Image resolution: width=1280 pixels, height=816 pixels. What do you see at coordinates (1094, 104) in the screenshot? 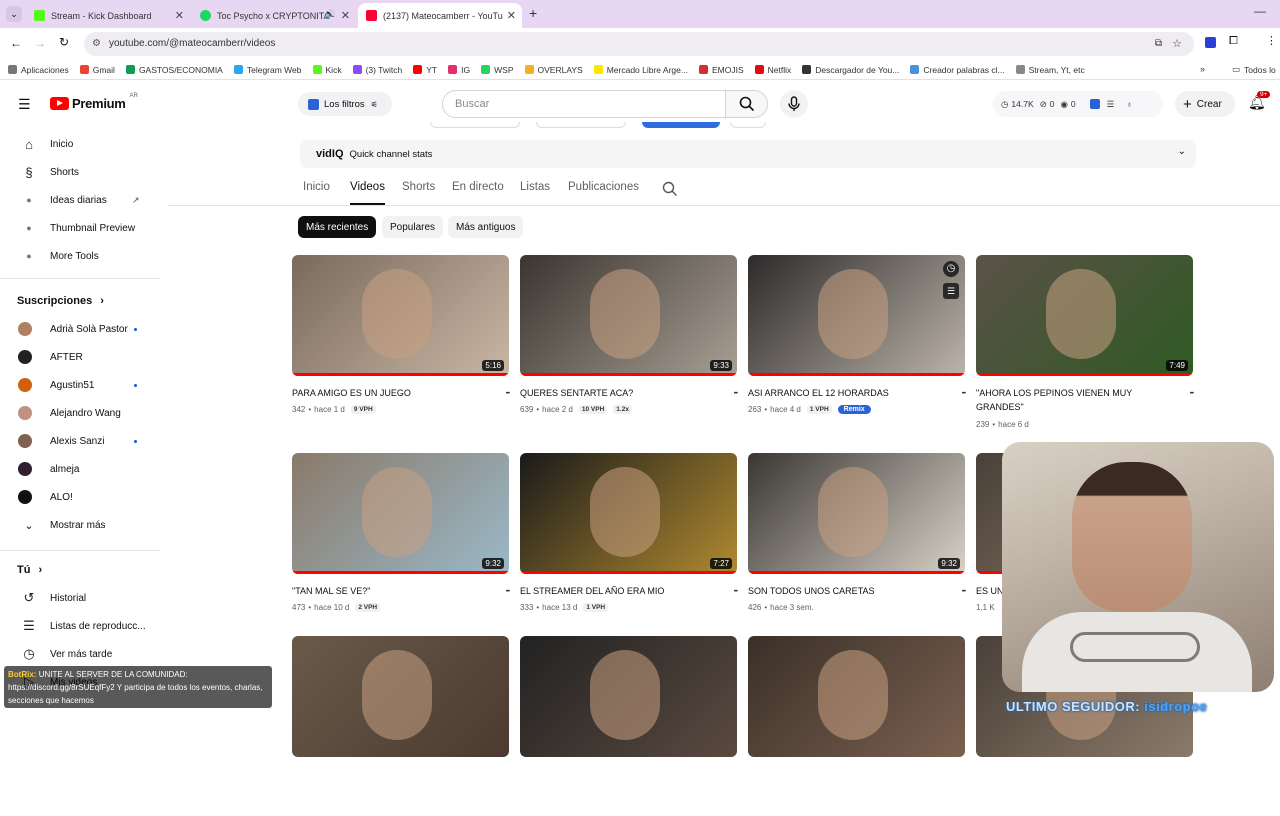
I see `vidiq-logo-icon` at bounding box center [1094, 104].